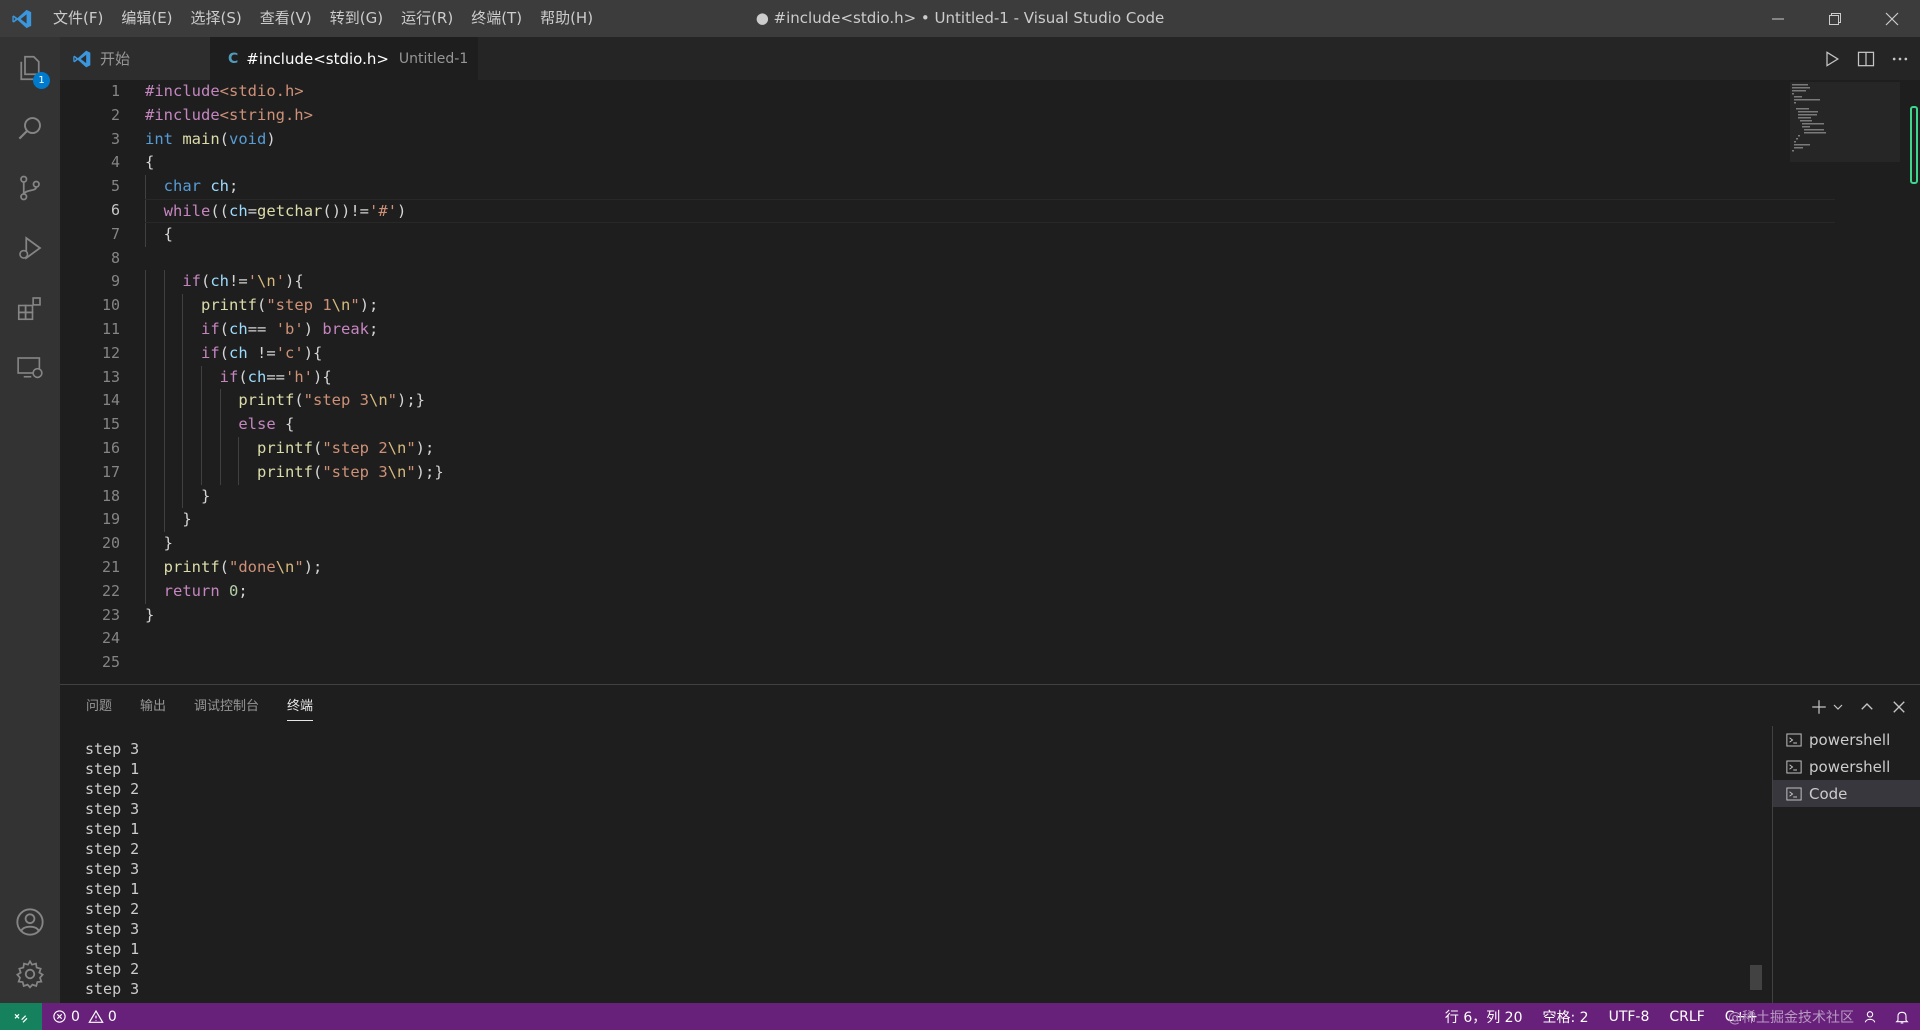 This screenshot has height=1030, width=1920. What do you see at coordinates (1846, 739) in the screenshot?
I see `terminal-item-powershell-1: powershell` at bounding box center [1846, 739].